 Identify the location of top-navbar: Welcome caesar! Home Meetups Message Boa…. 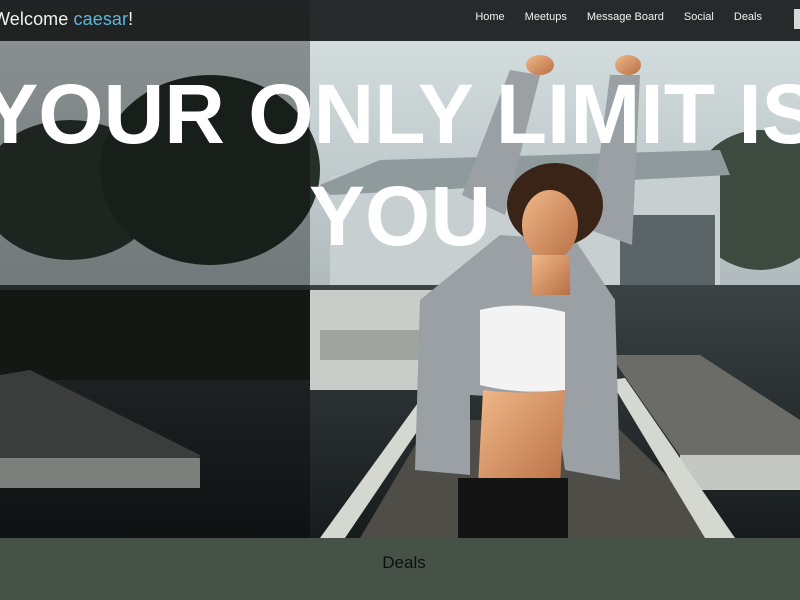
(400, 20).